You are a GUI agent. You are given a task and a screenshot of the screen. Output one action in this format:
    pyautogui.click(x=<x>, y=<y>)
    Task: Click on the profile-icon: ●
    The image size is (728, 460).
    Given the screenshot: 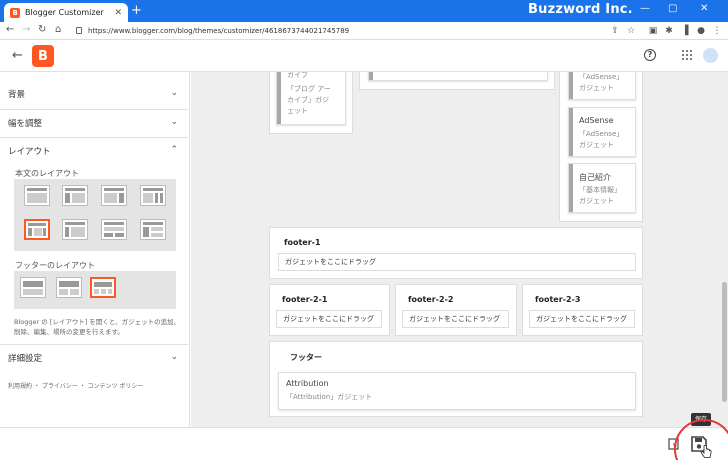 What is the action you would take?
    pyautogui.click(x=701, y=31)
    